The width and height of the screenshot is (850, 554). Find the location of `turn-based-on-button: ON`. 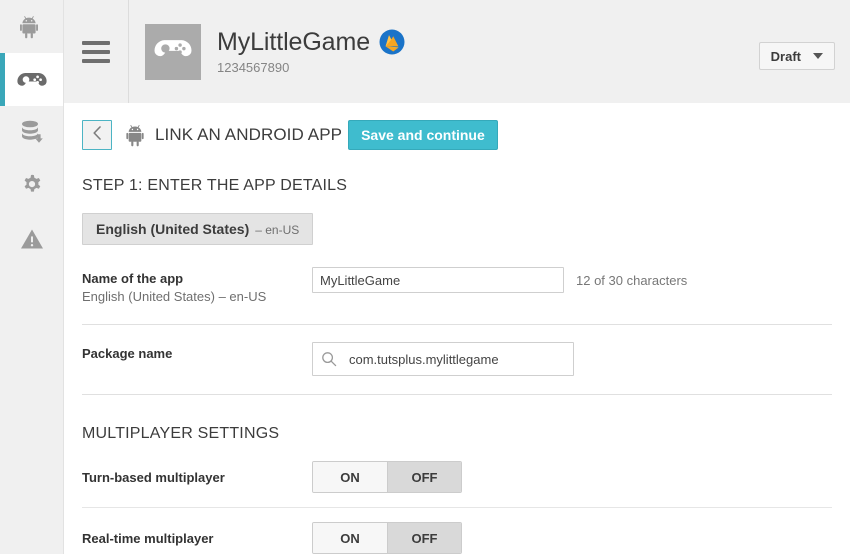

turn-based-on-button: ON is located at coordinates (350, 477).